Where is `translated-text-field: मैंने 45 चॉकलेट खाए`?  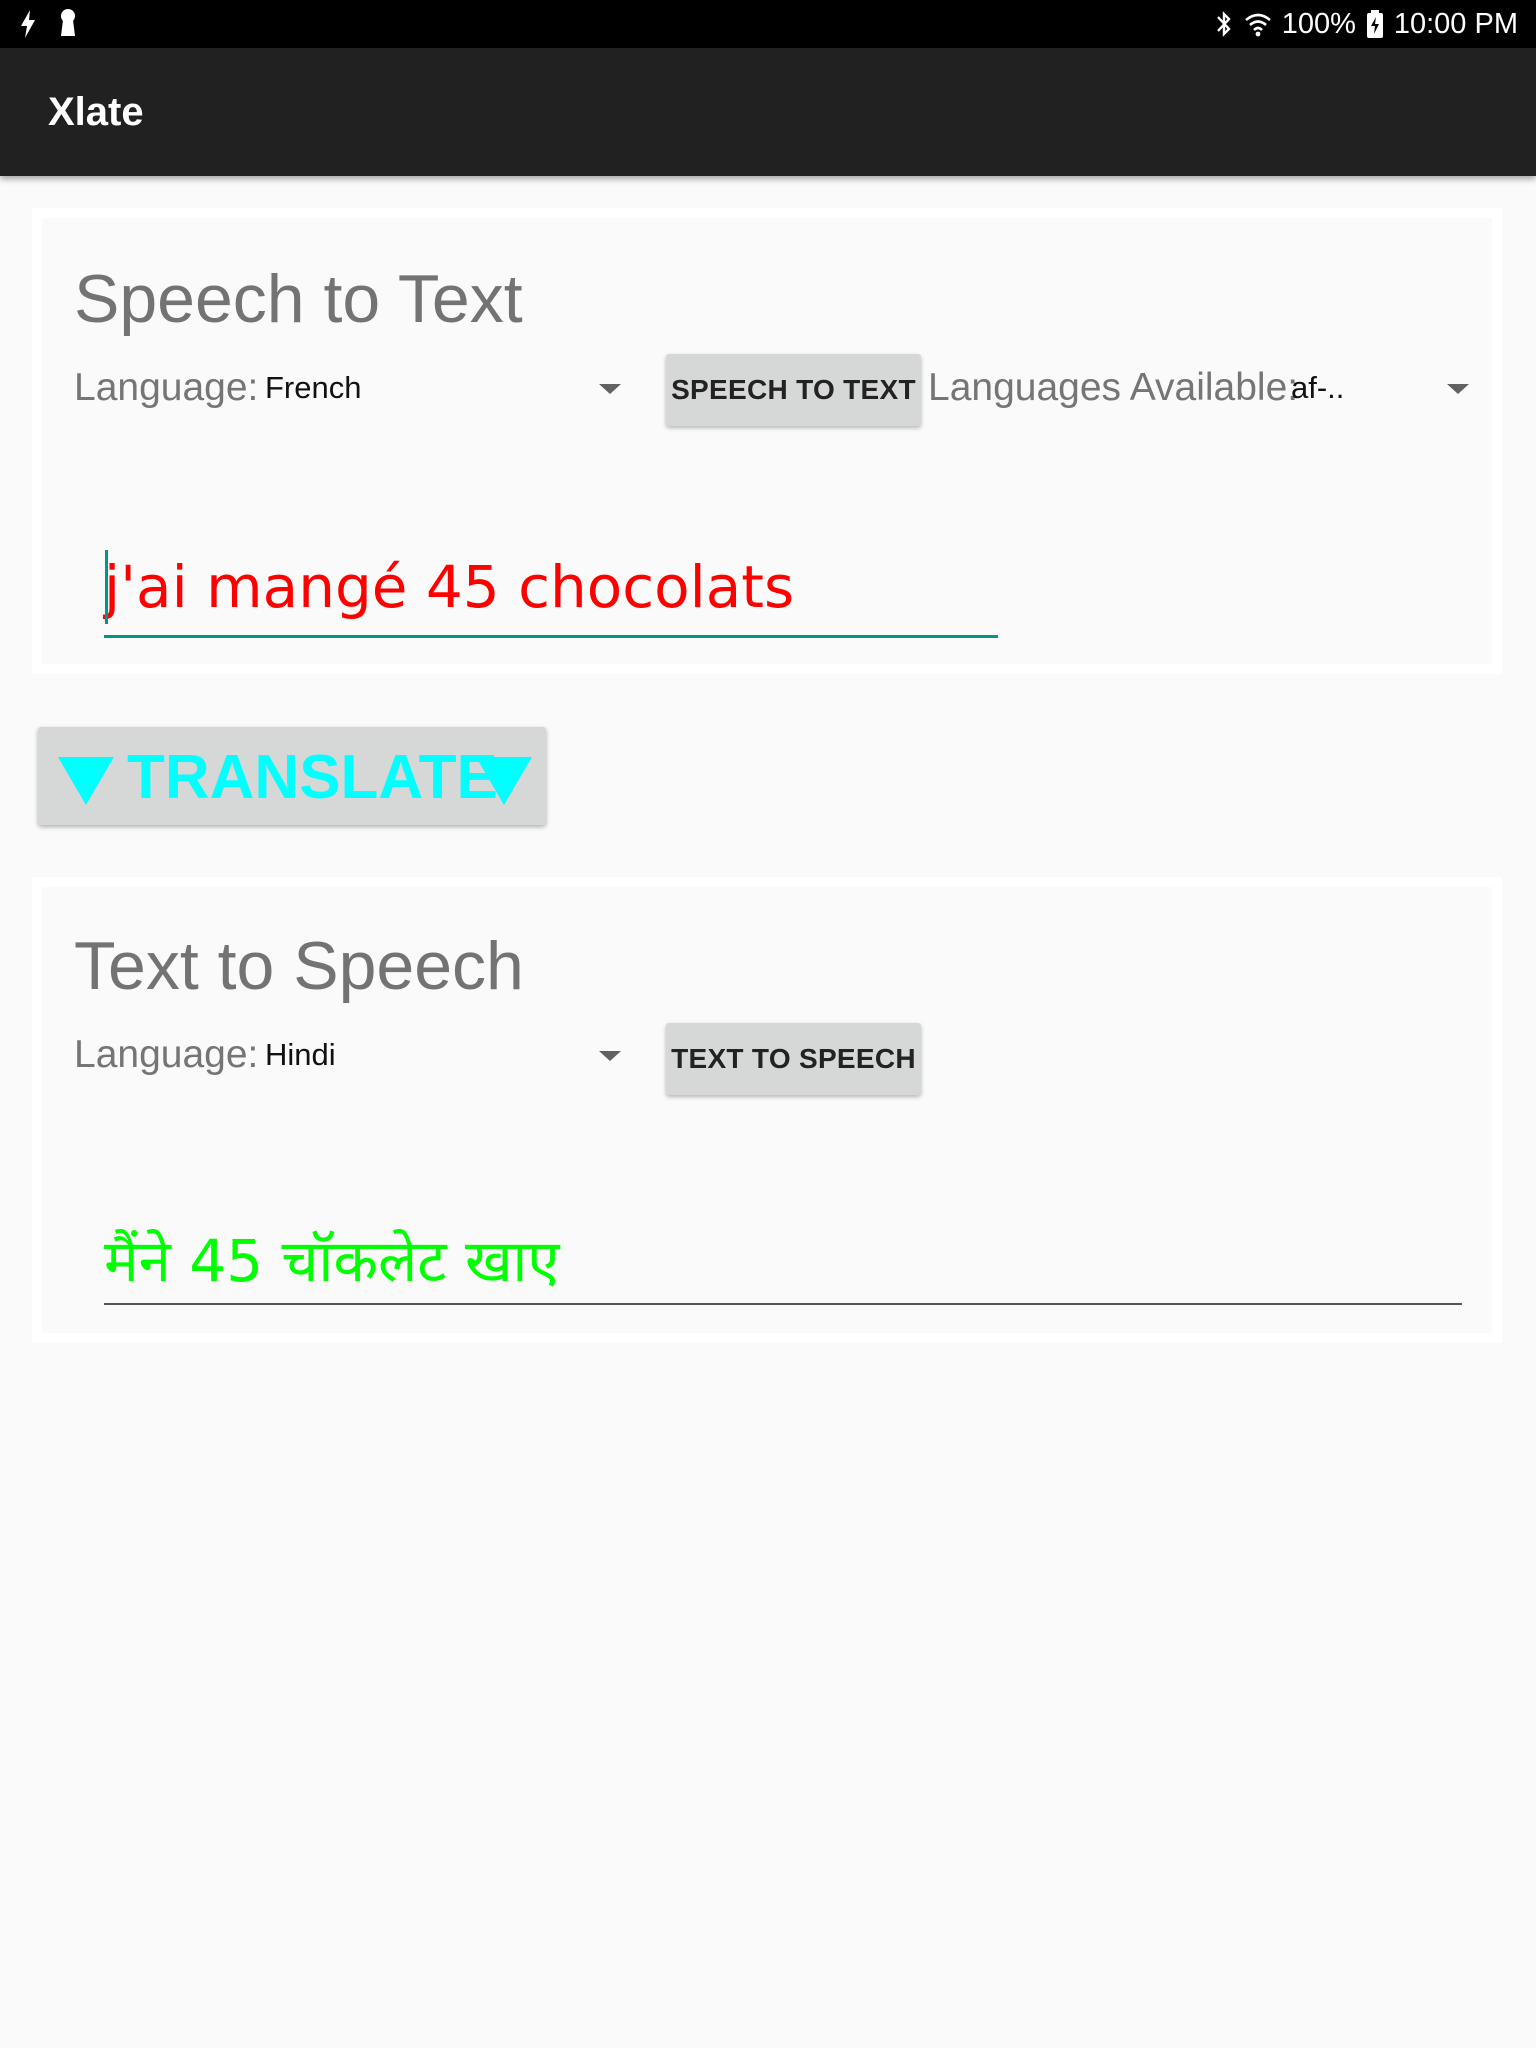
translated-text-field: मैंने 45 चॉकलेट खाए is located at coordinates (331, 1258).